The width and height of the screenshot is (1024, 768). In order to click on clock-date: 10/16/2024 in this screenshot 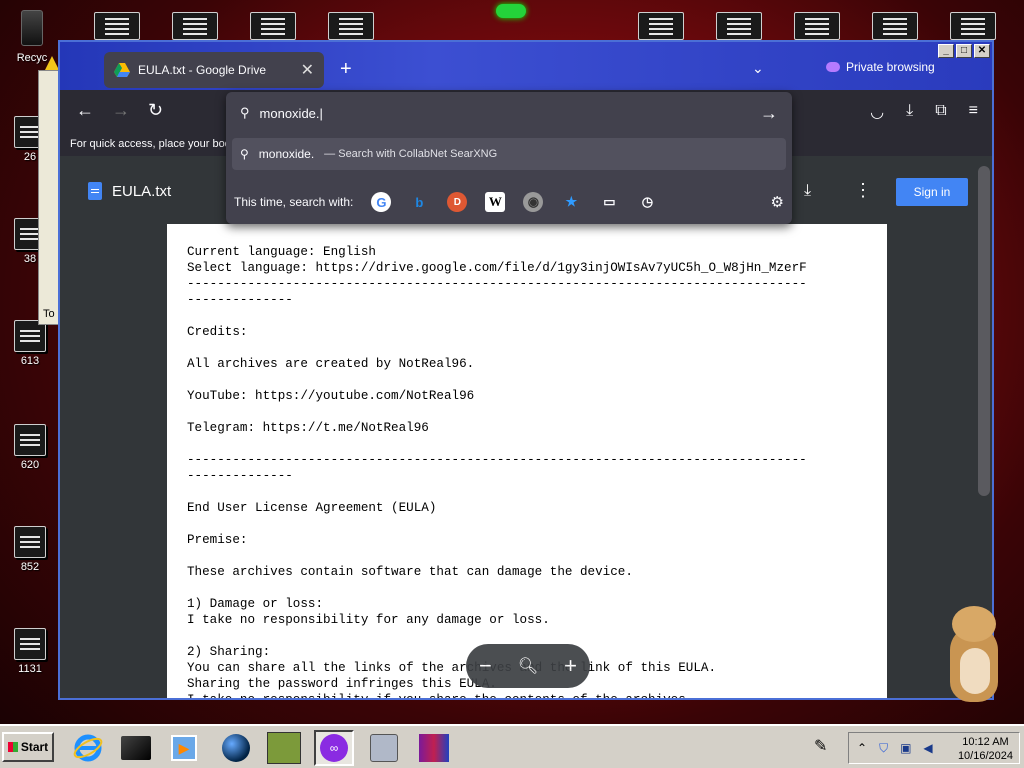, I will do `click(985, 756)`.